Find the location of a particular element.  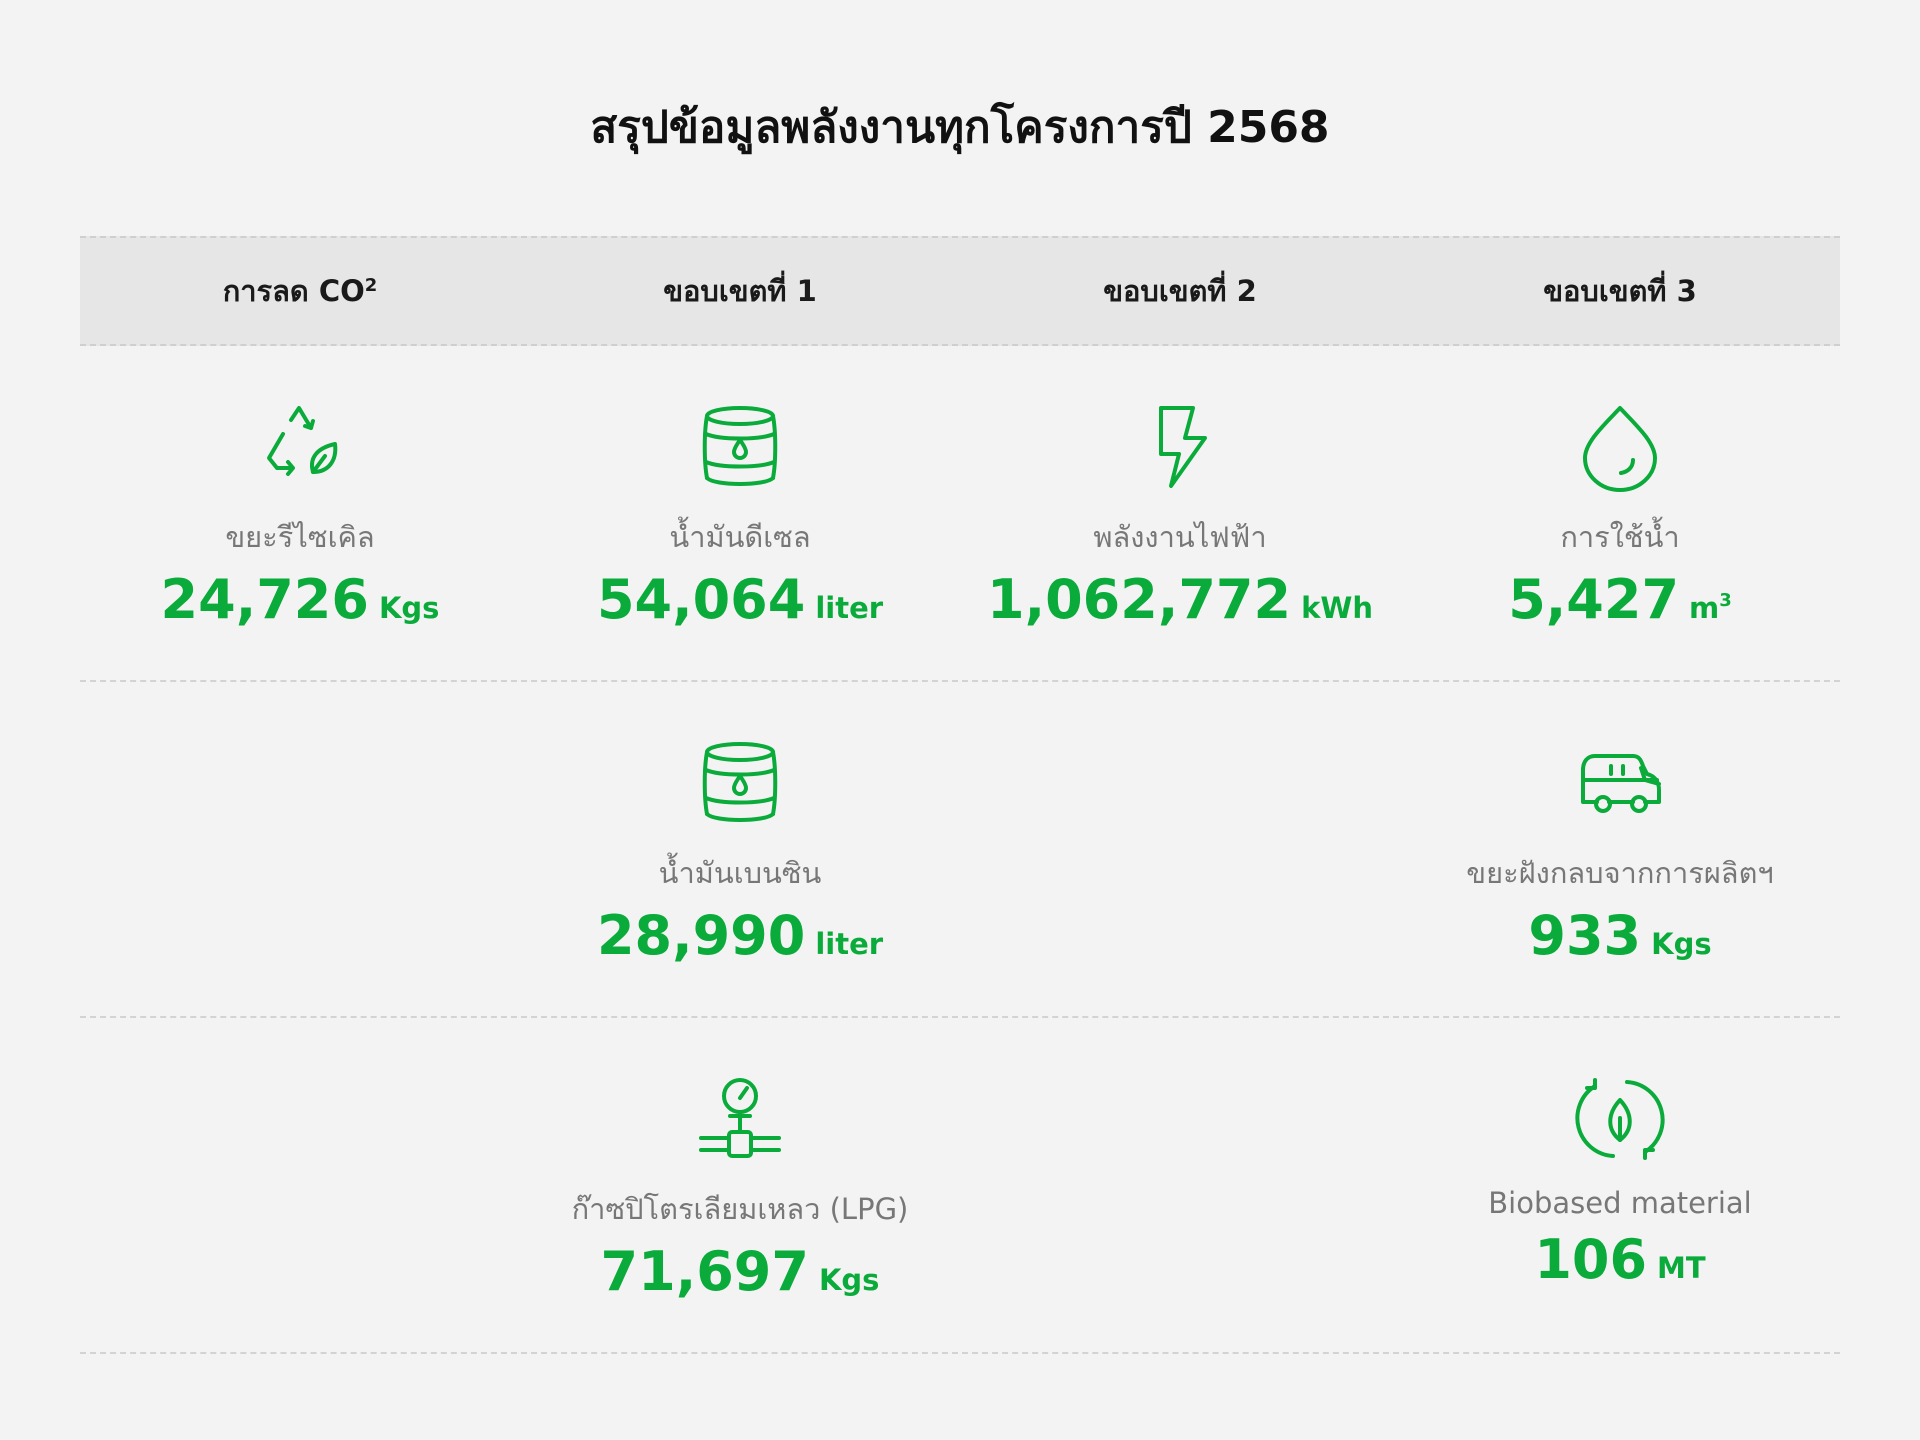

stat-value-line: 54,064 liter is located at coordinates (740, 599).